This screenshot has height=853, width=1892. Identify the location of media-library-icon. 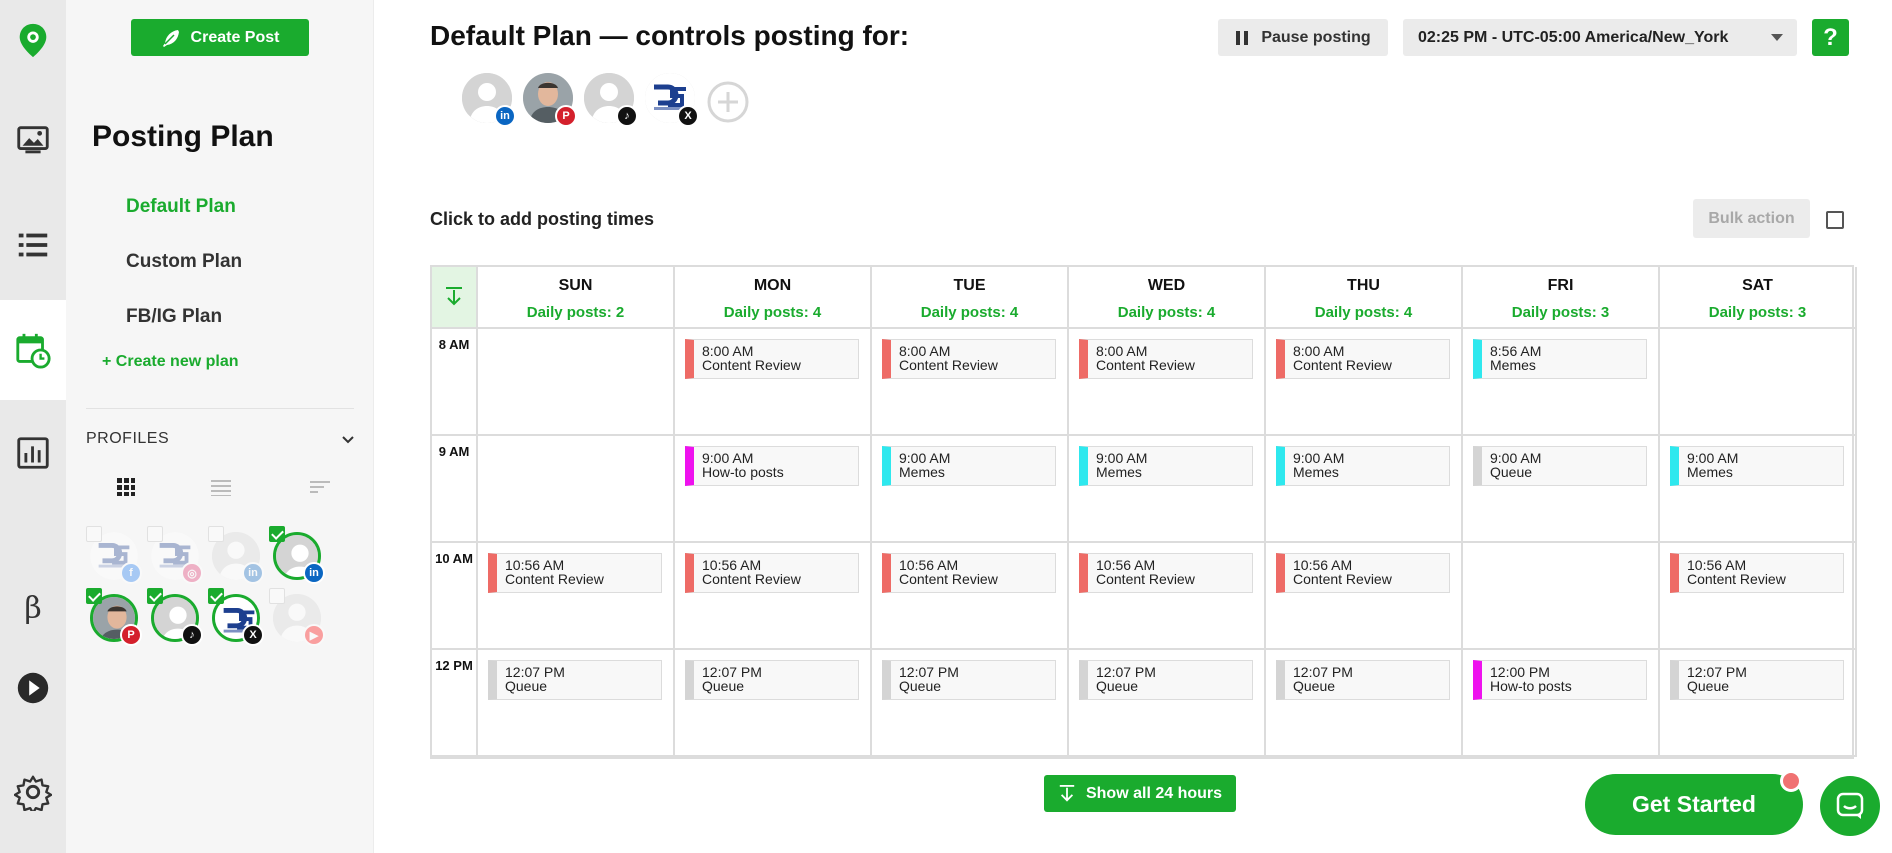
(33, 140).